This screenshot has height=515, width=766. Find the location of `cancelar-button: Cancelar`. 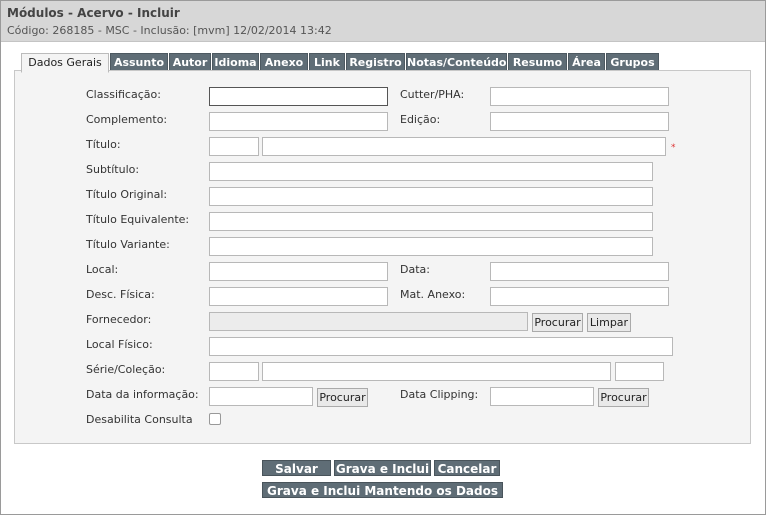

cancelar-button: Cancelar is located at coordinates (467, 468).